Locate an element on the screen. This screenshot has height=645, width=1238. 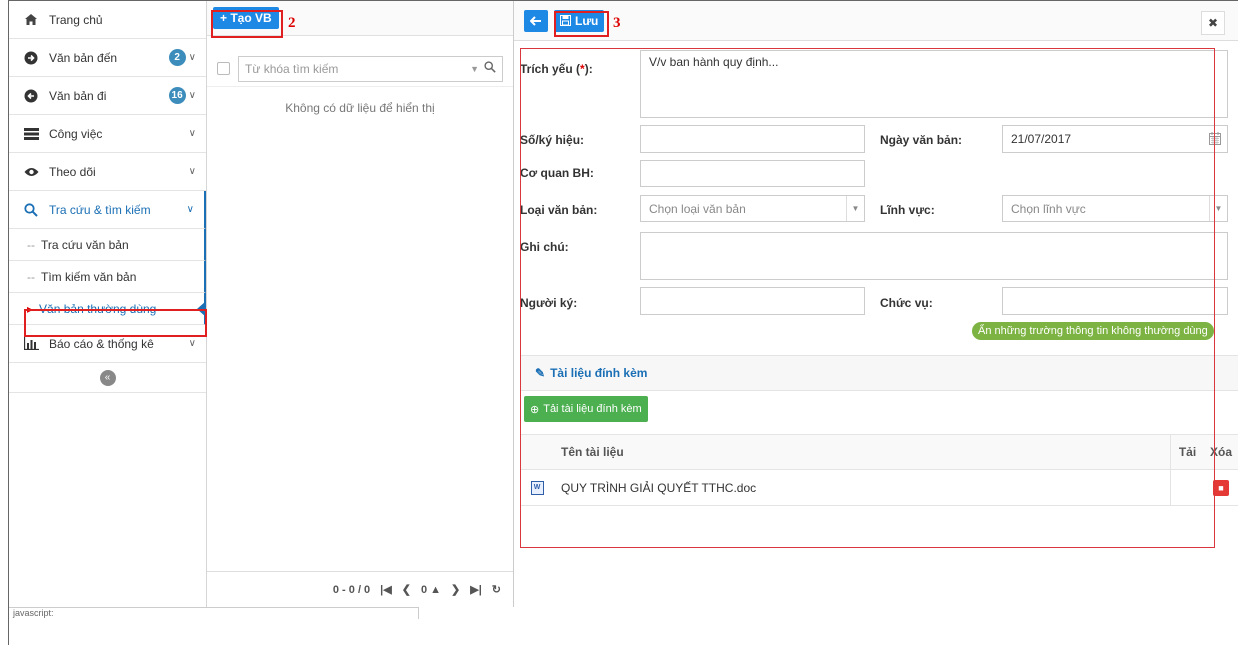
sidebar-subitem-label: Tra cứu văn bản is located at coordinates (85, 244).